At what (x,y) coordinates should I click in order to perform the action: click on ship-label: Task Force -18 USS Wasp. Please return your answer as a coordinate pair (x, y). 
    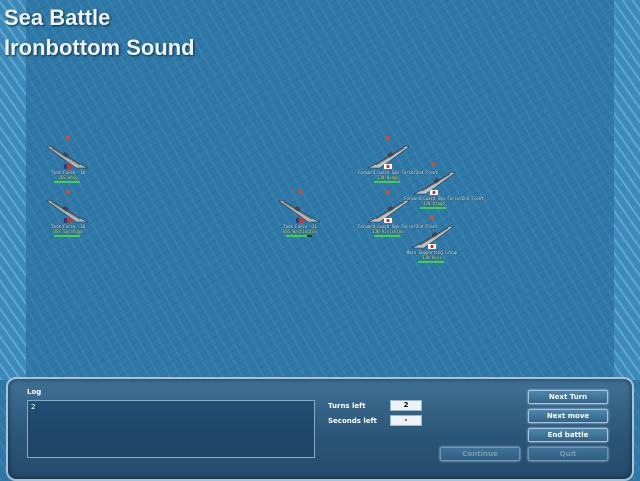
    Looking at the image, I should click on (68, 175).